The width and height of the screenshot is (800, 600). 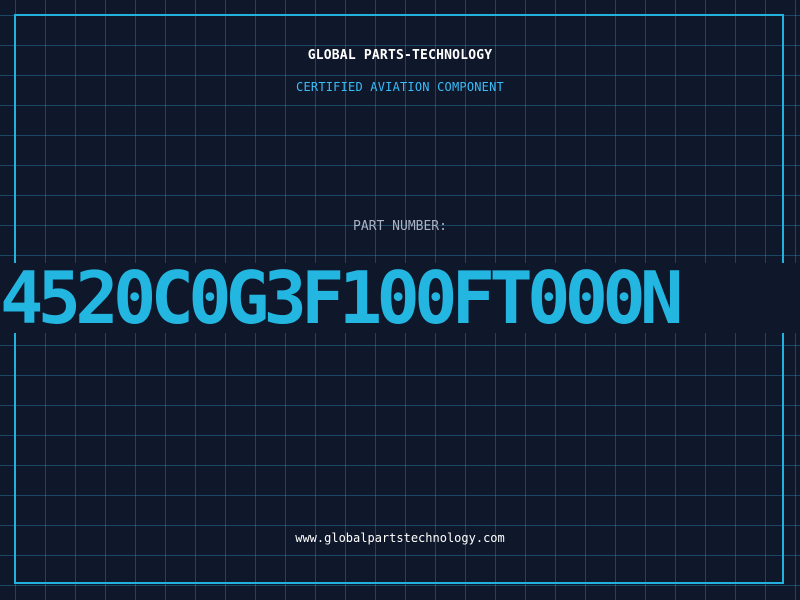 I want to click on certification-subtitle: CERTIFIED AVIATION COMPONENT, so click(x=400, y=87).